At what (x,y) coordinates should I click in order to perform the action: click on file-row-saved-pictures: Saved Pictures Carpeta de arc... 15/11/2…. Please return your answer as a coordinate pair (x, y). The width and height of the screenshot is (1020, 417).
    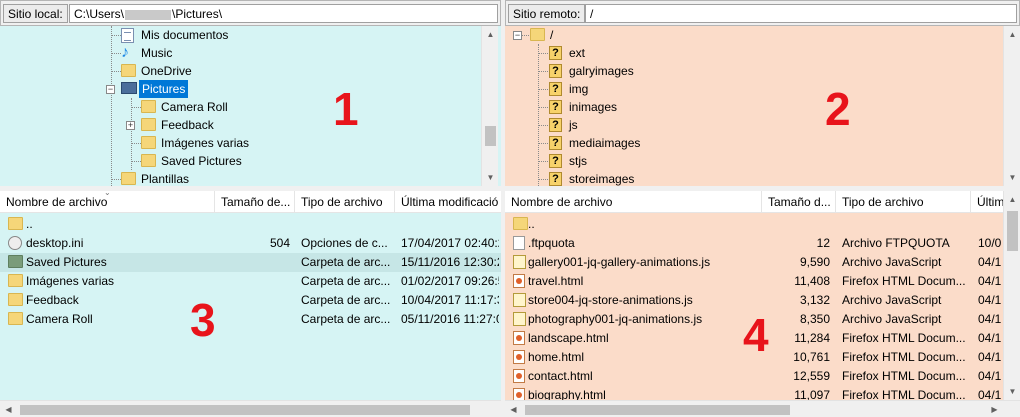
    Looking at the image, I should click on (250, 262).